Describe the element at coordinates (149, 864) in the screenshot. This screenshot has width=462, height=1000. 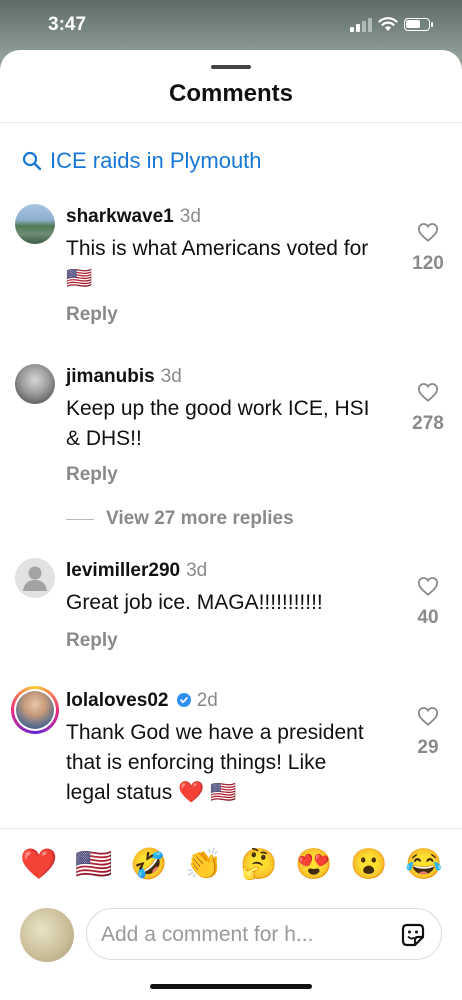
I see `emoji-rofl-button: 🤣` at that location.